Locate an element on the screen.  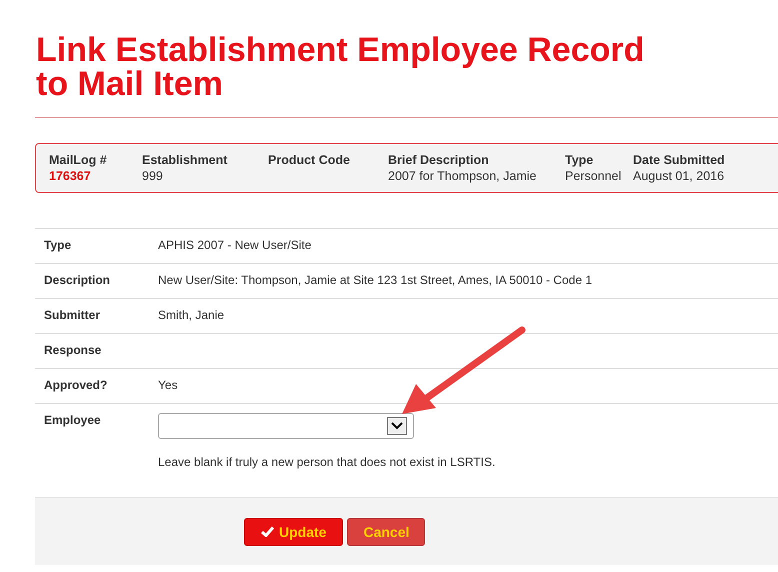
field-value: APHIS 2007 - New User/Site is located at coordinates (235, 245).